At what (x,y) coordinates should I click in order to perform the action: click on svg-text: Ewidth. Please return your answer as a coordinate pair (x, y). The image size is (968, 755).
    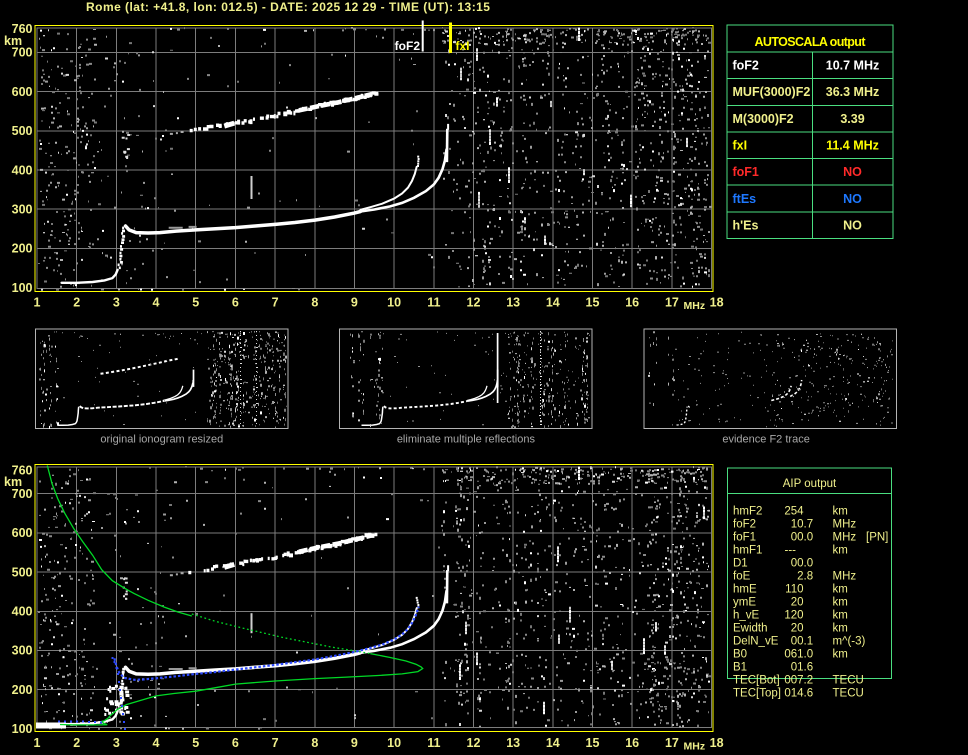
    Looking at the image, I should click on (750, 629).